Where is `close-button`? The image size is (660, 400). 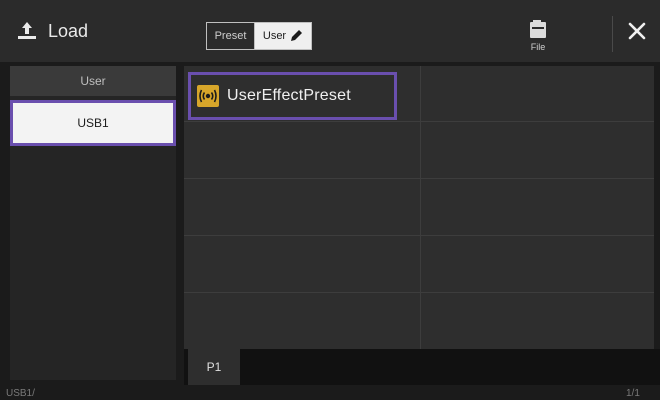 close-button is located at coordinates (637, 31).